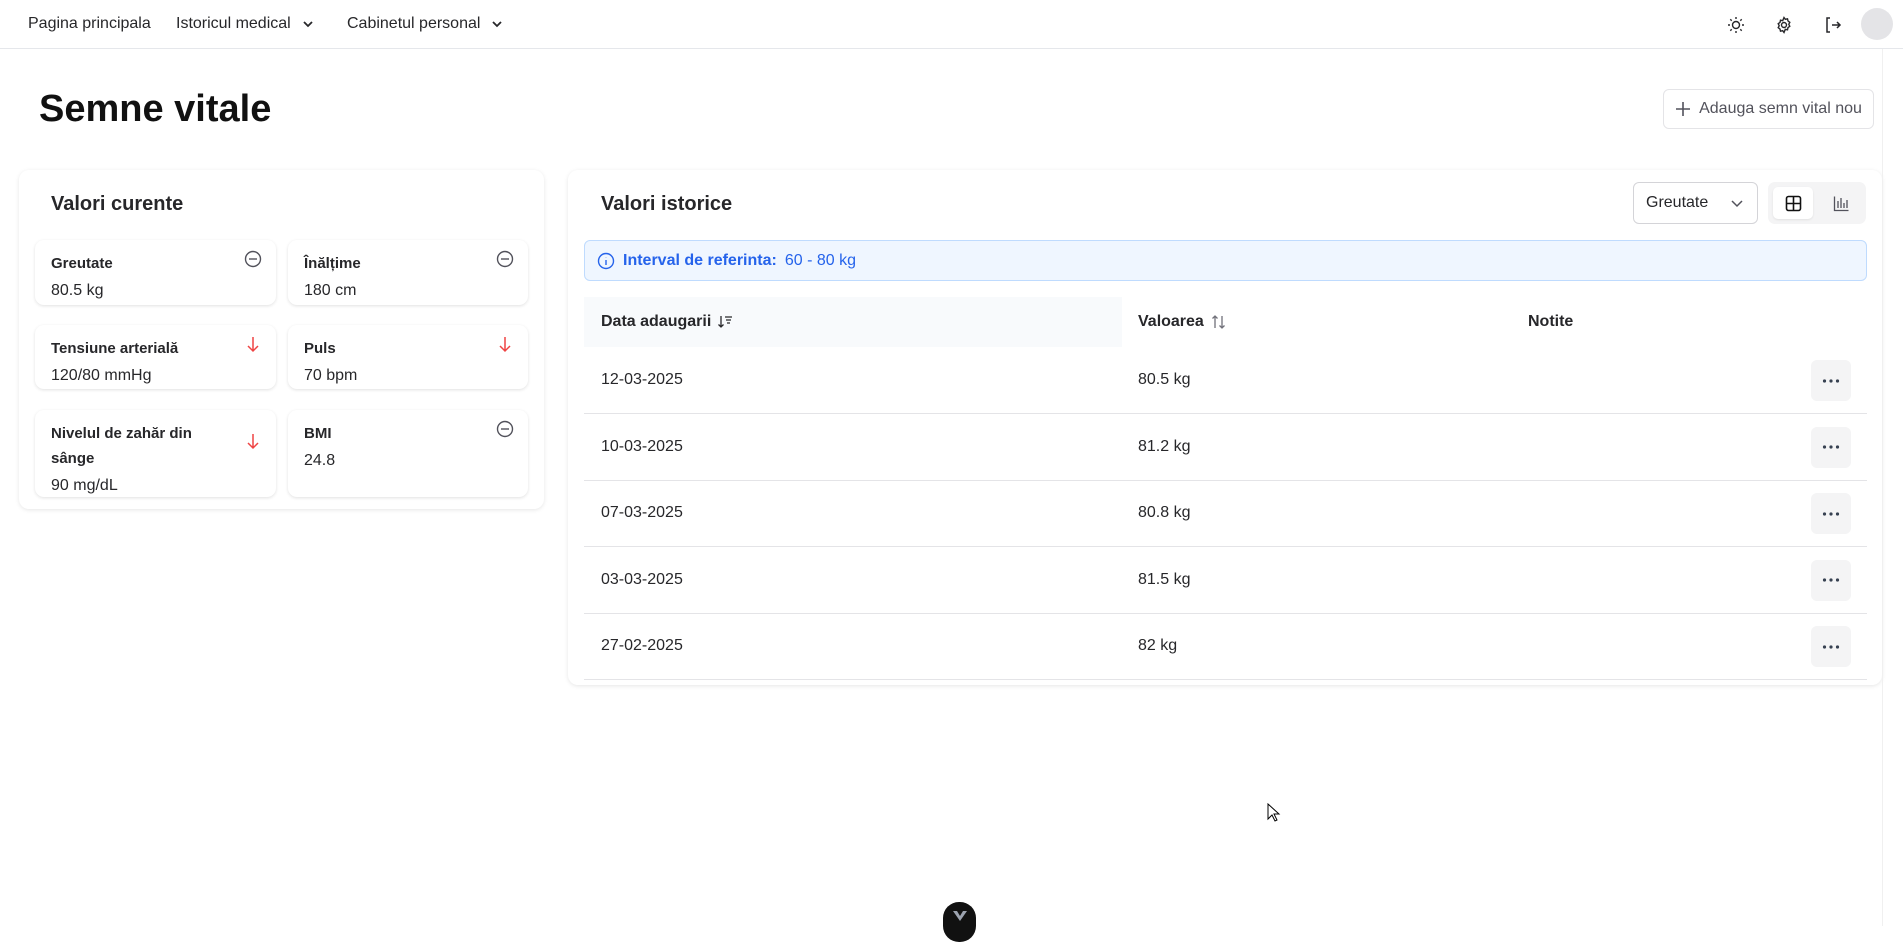 This screenshot has width=1903, height=942. I want to click on mouse-cursor-icon, so click(1274, 812).